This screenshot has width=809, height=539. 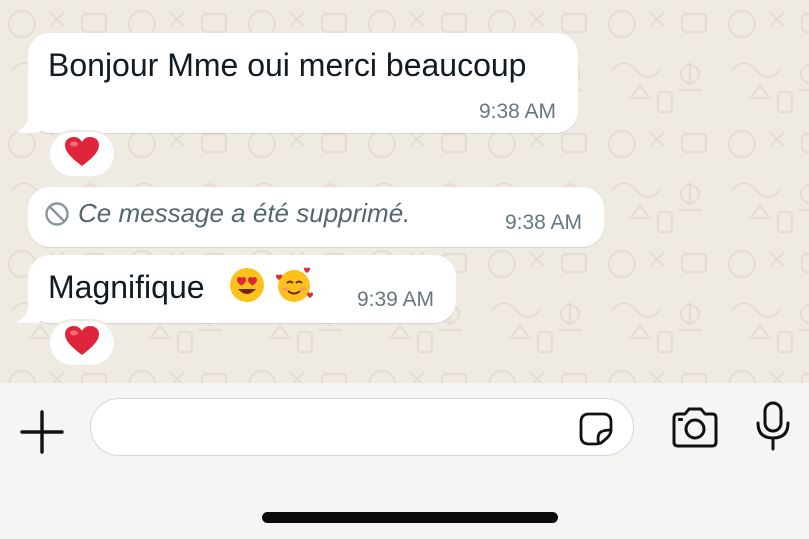 What do you see at coordinates (244, 213) in the screenshot?
I see `deleted-message-text: Ce message a été supprimé.` at bounding box center [244, 213].